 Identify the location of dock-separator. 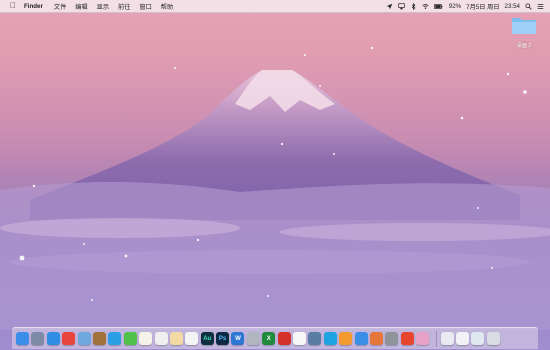
(436, 338).